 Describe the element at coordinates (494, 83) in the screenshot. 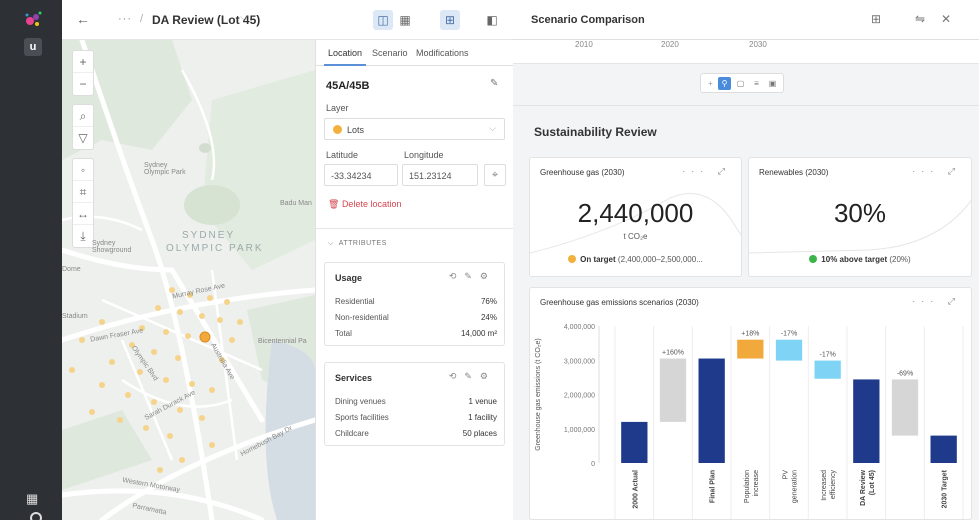

I see `edit-pencil-icon: ✎` at that location.